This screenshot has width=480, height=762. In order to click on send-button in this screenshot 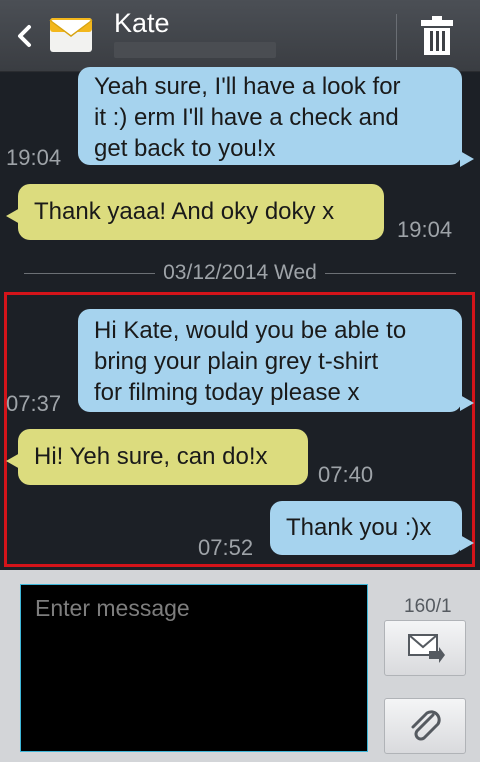, I will do `click(425, 648)`.